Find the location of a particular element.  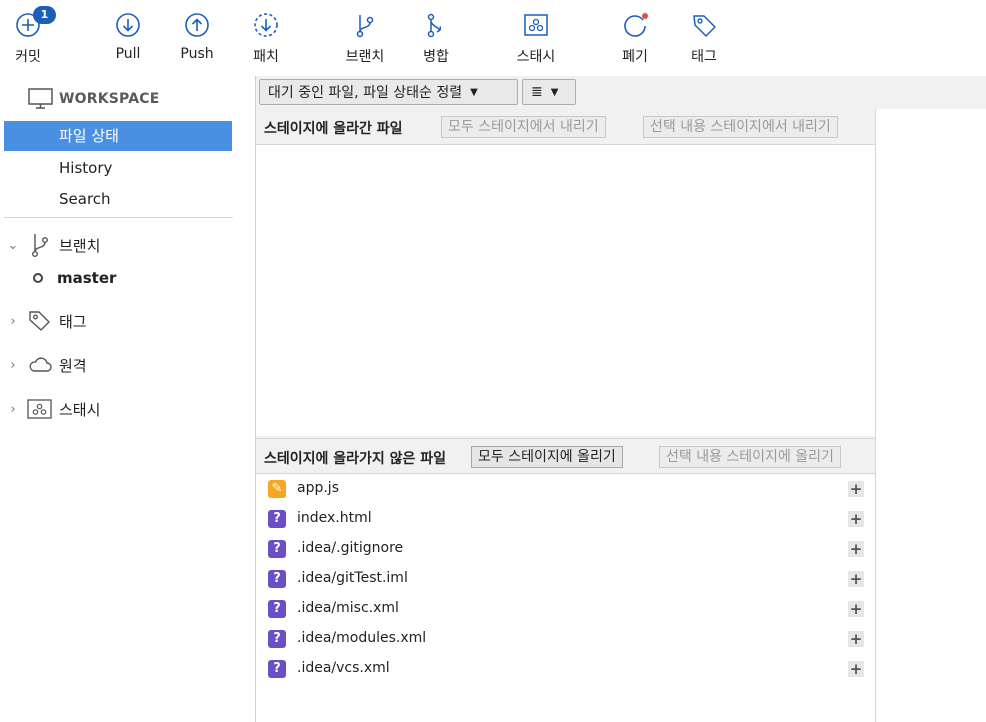

stash-button: 스태시 is located at coordinates (536, 38).